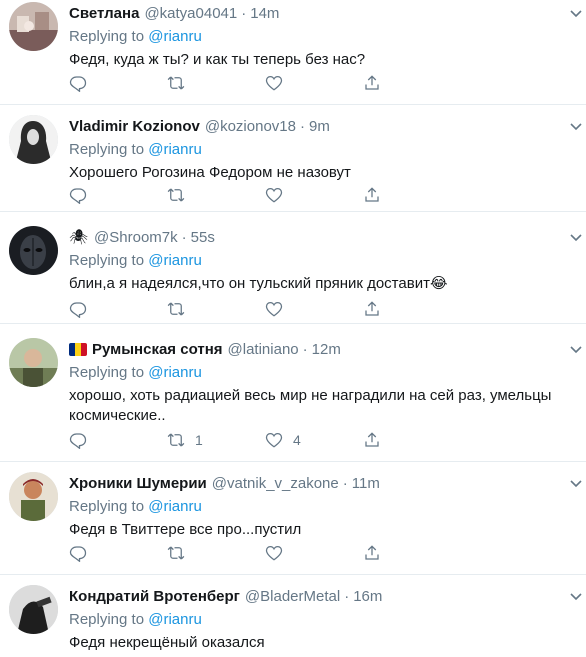 The height and width of the screenshot is (657, 586). I want to click on retweet-count: 1, so click(199, 440).